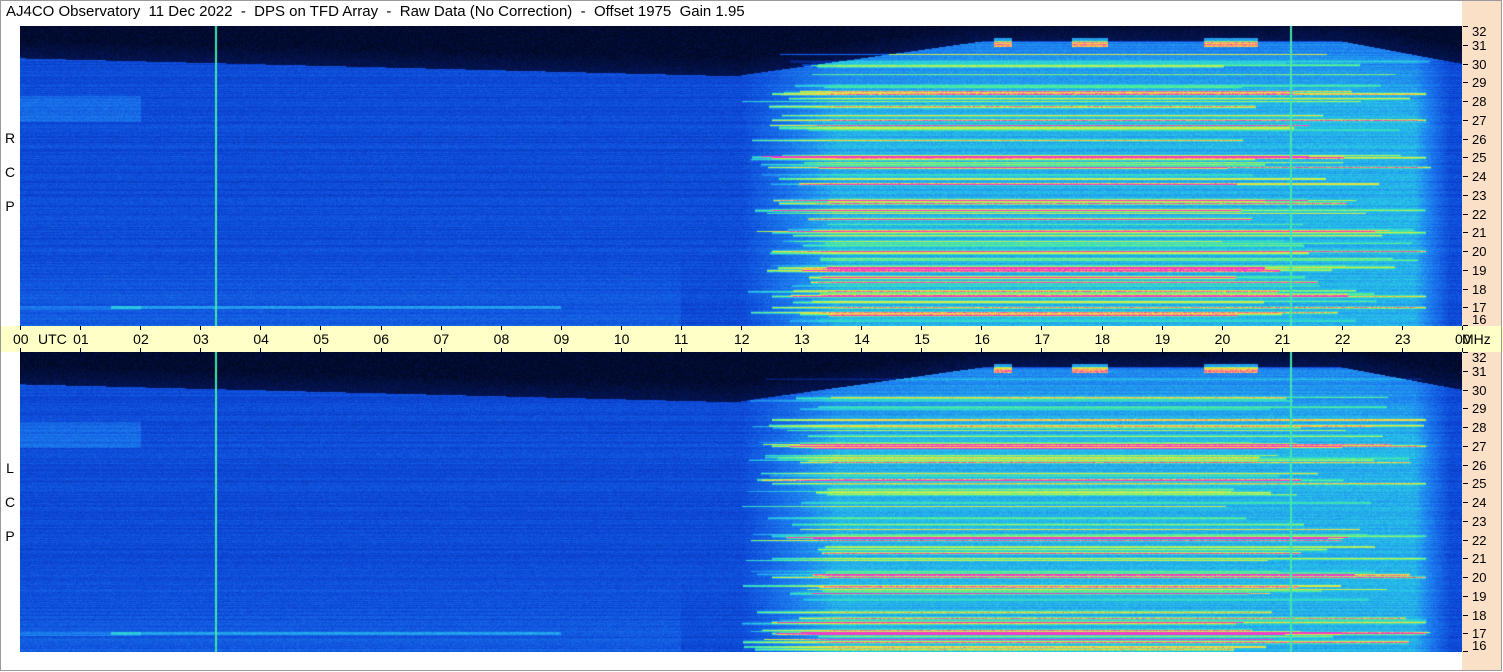 The height and width of the screenshot is (672, 1503). Describe the element at coordinates (1479, 484) in the screenshot. I see `frequency-tick-label: 25` at that location.